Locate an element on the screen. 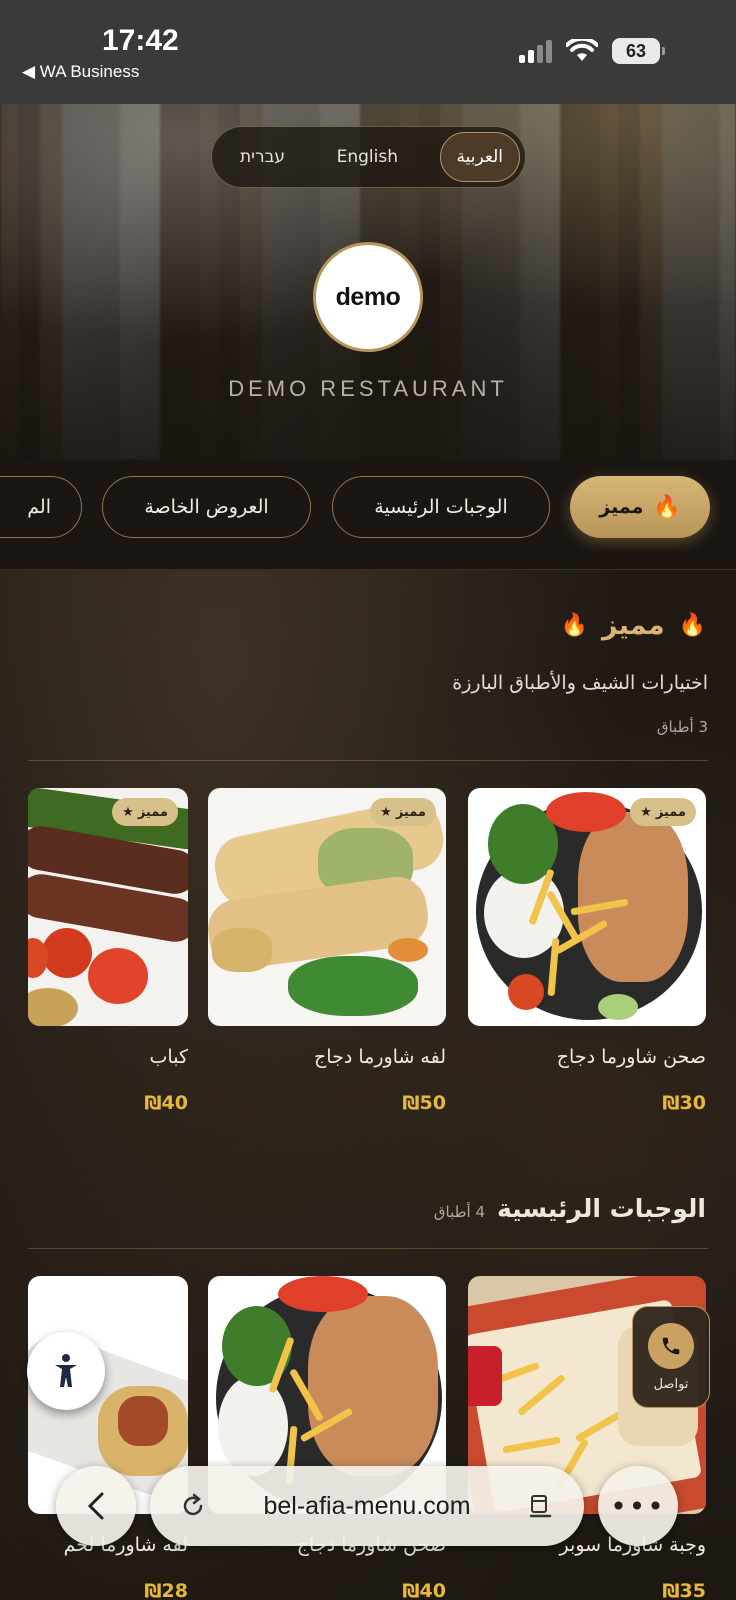  status-bar: 17:42 ◀ WA Business 63 is located at coordinates (368, 52).